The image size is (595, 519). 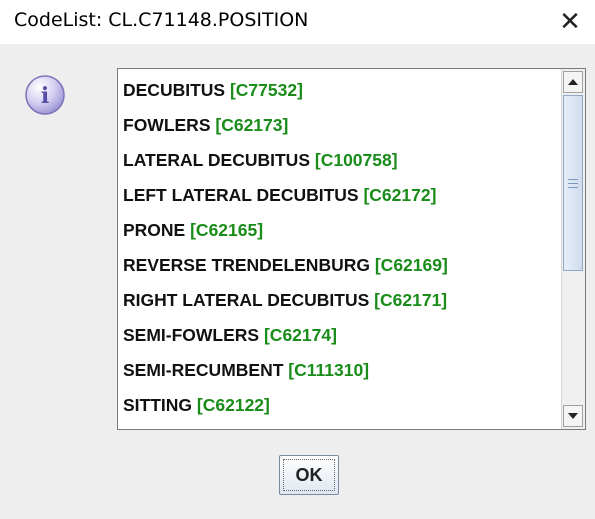 I want to click on item-code: [C62122], so click(x=233, y=405).